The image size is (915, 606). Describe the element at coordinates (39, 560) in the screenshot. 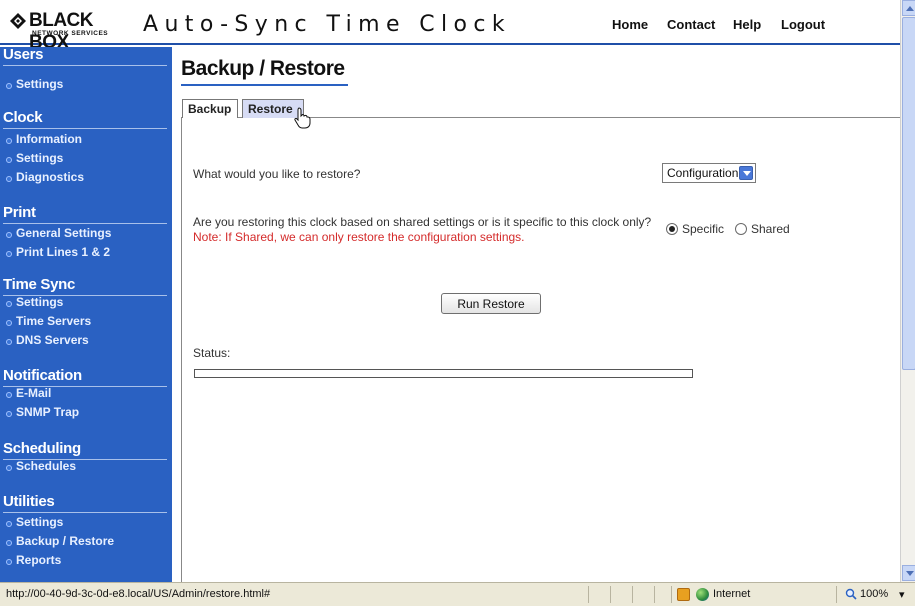

I see `sidebar-item-label: Reports` at that location.